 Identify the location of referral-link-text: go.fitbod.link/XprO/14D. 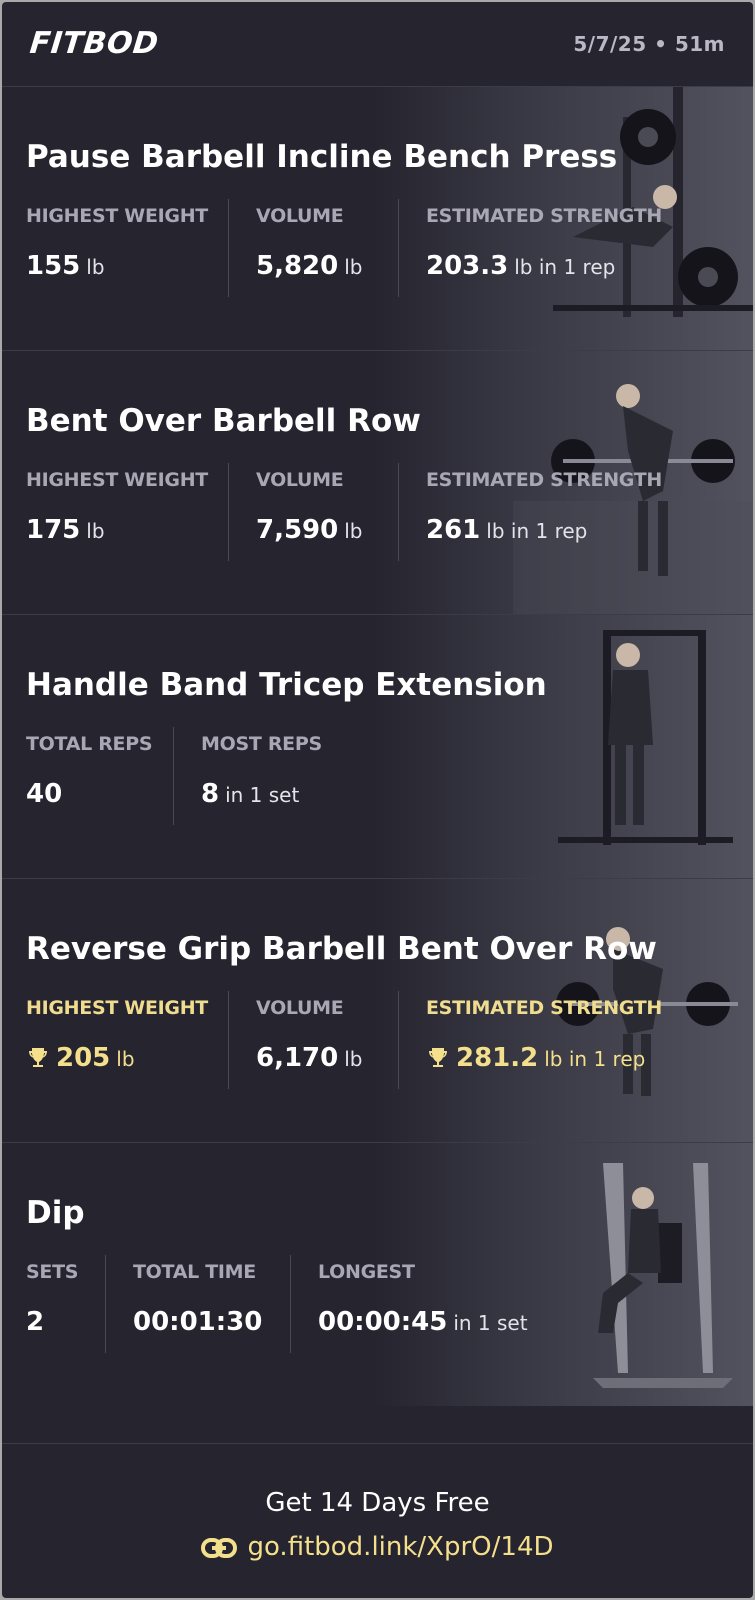
(400, 1547).